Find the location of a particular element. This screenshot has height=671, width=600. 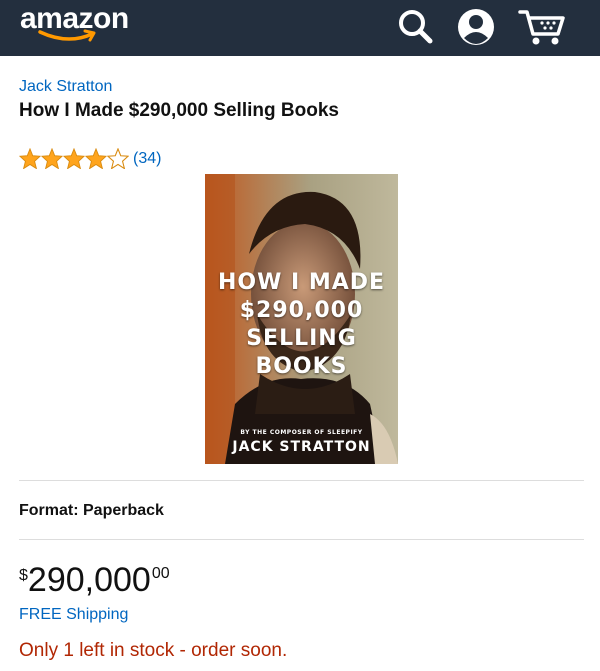

top-nav-bar: amazon is located at coordinates (300, 28).